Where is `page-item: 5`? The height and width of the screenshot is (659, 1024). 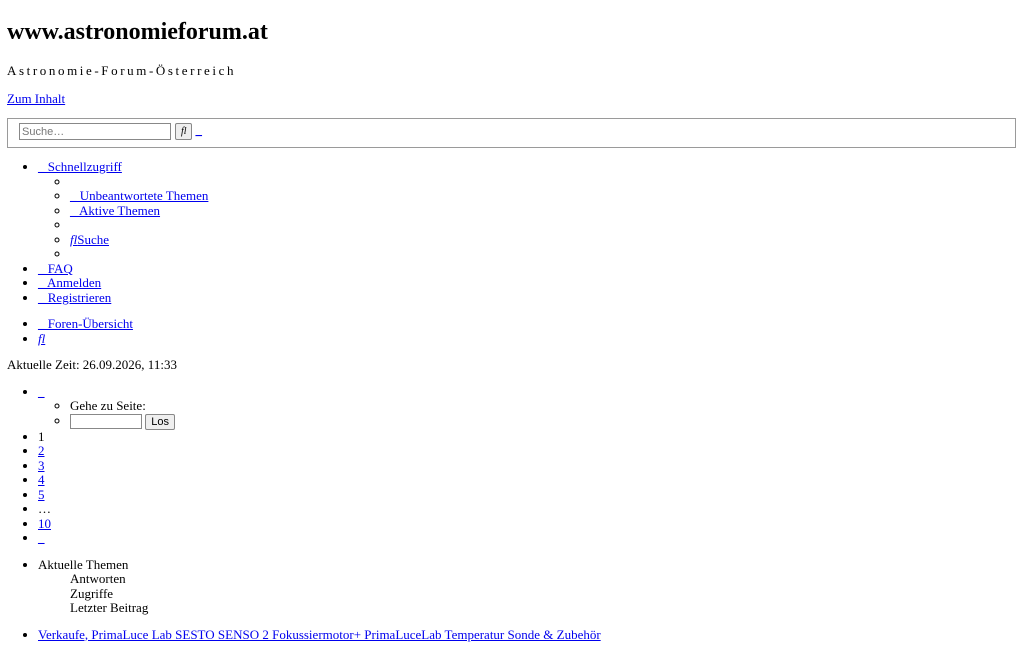
page-item: 5 is located at coordinates (527, 495).